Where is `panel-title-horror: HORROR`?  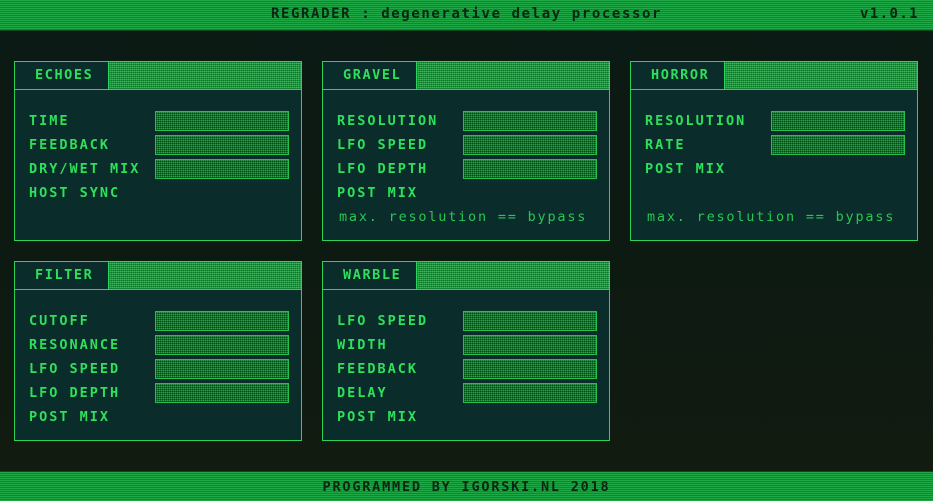 panel-title-horror: HORROR is located at coordinates (680, 75).